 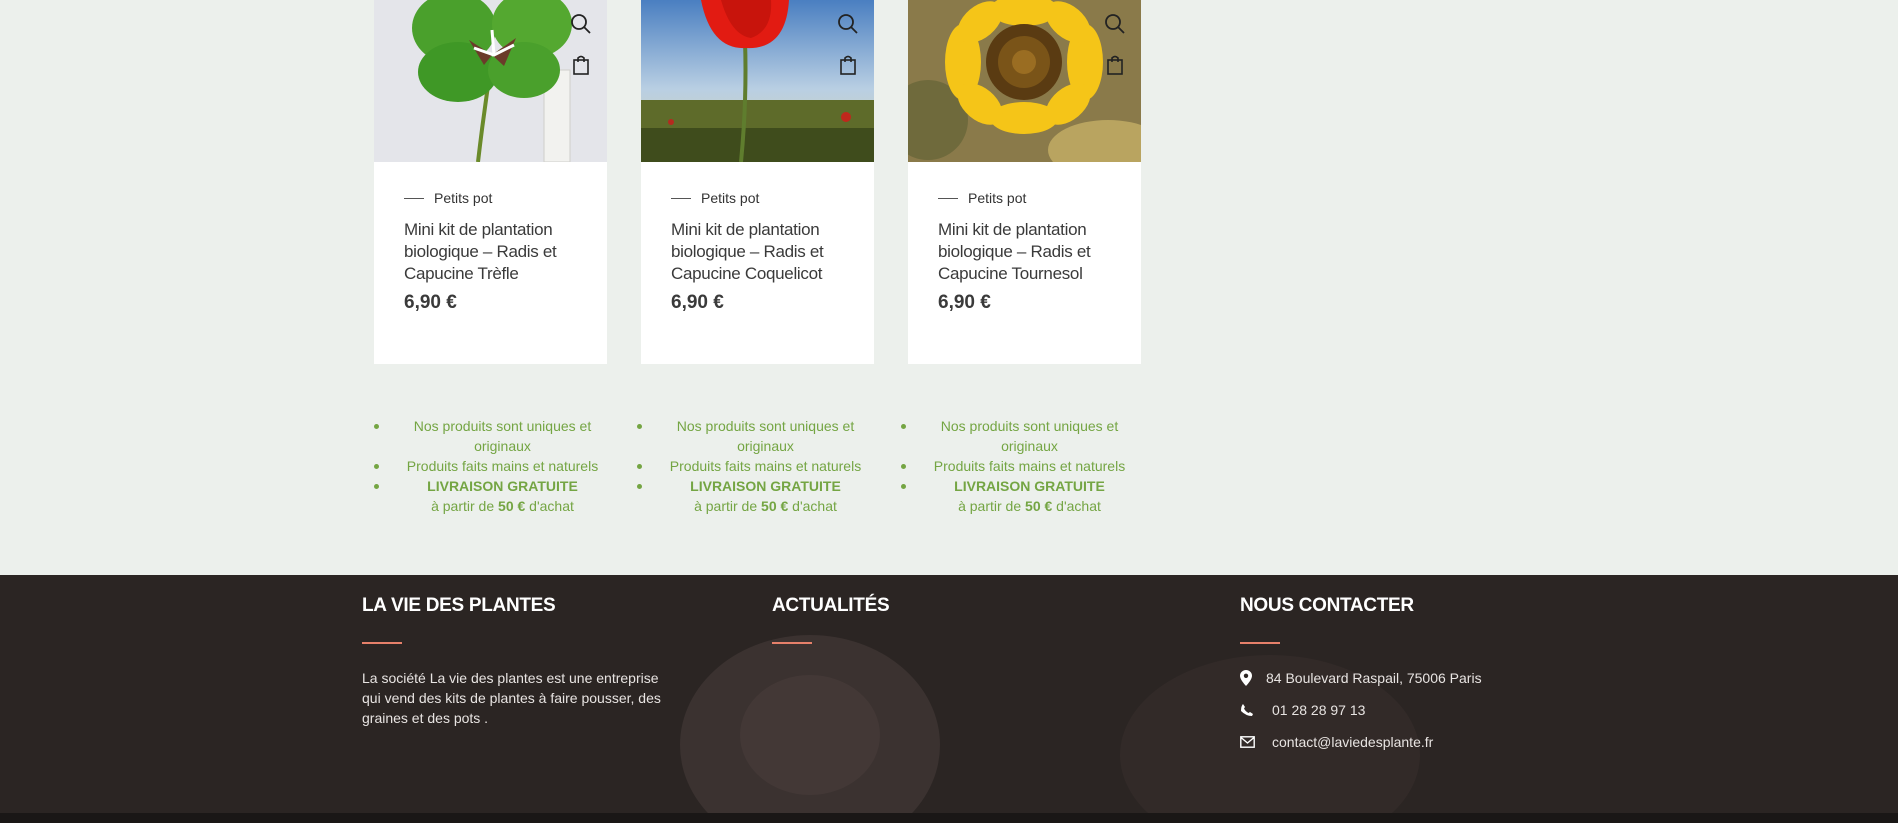 I want to click on envelope-icon, so click(x=1247, y=742).